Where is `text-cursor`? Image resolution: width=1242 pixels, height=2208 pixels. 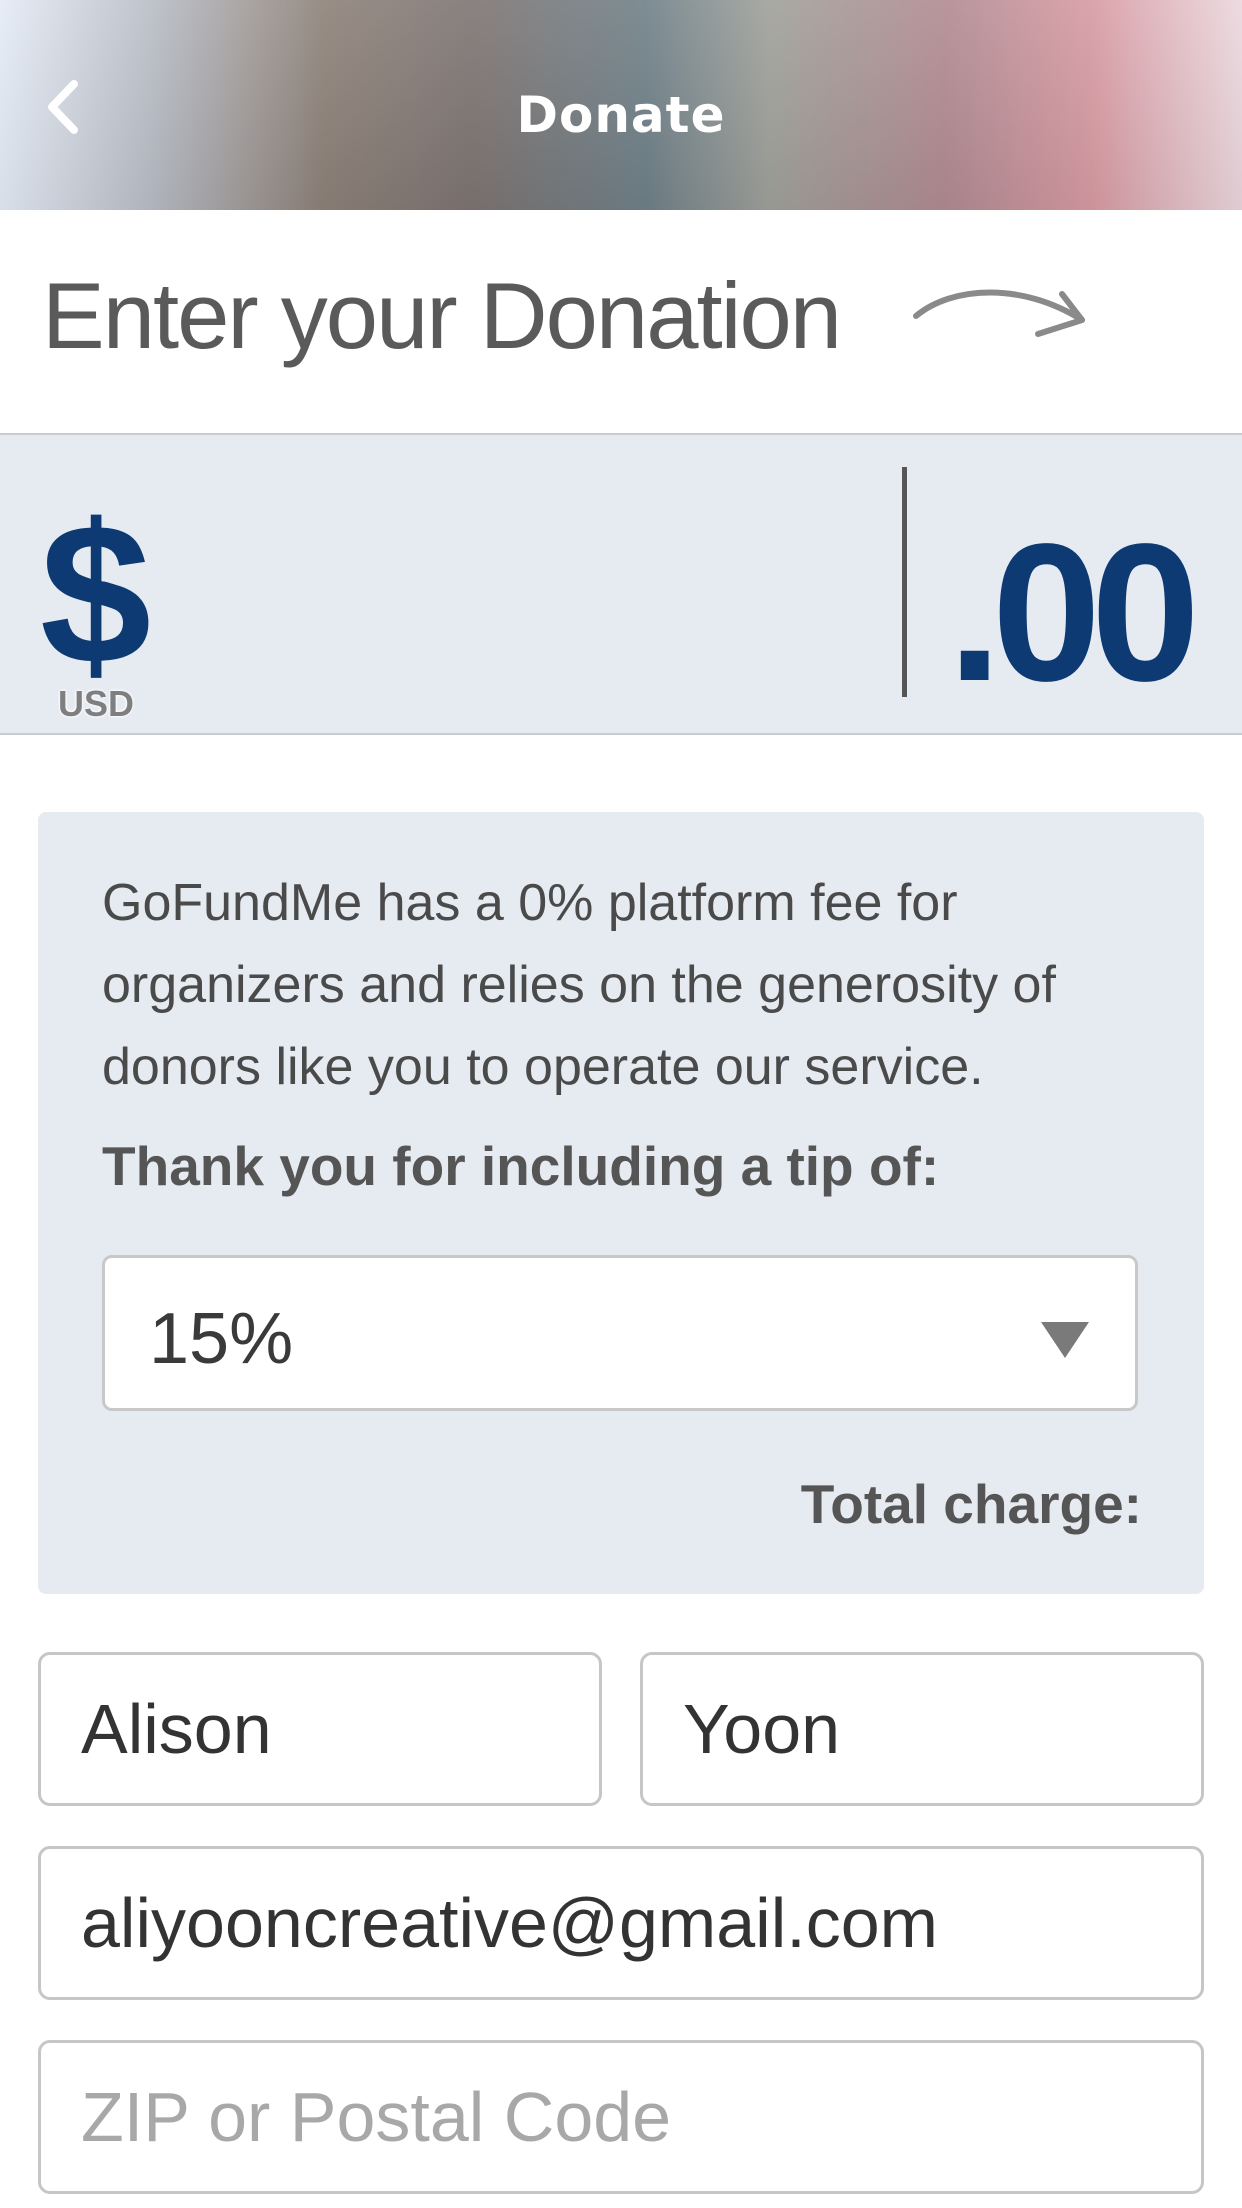
text-cursor is located at coordinates (904, 582).